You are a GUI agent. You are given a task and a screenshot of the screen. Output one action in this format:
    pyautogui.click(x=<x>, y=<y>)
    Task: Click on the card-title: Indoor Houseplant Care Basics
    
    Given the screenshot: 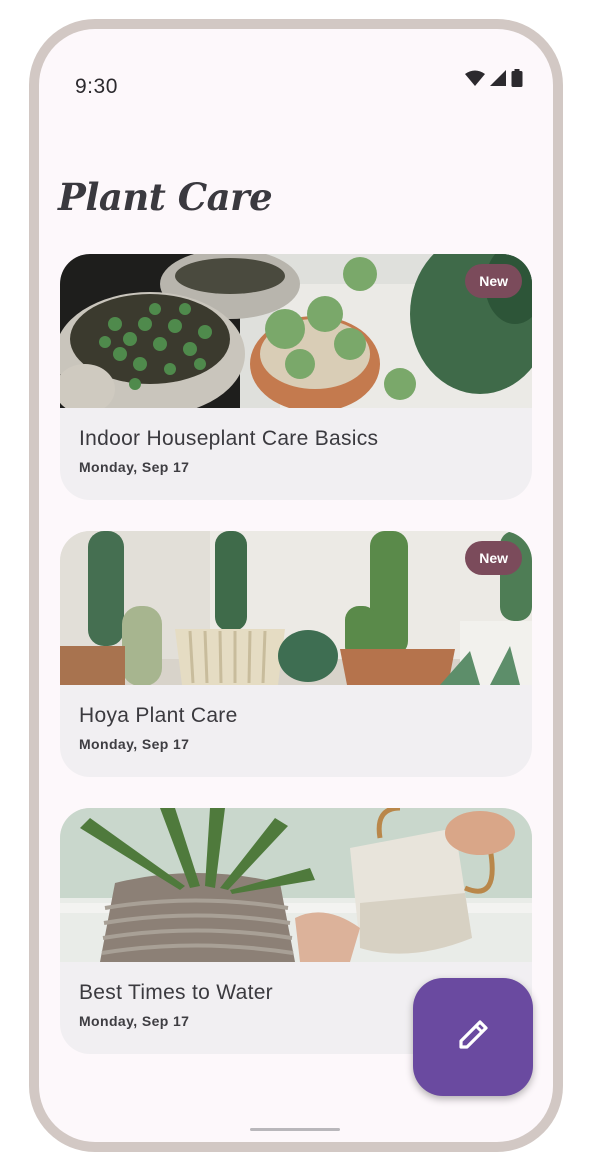 What is the action you would take?
    pyautogui.click(x=229, y=438)
    